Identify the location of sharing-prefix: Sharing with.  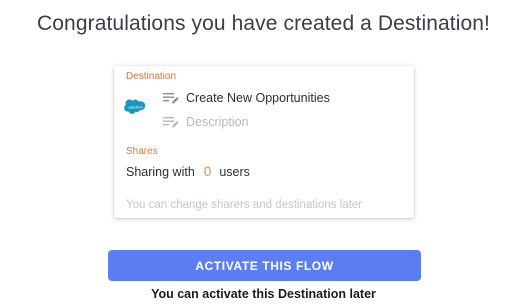
(160, 171).